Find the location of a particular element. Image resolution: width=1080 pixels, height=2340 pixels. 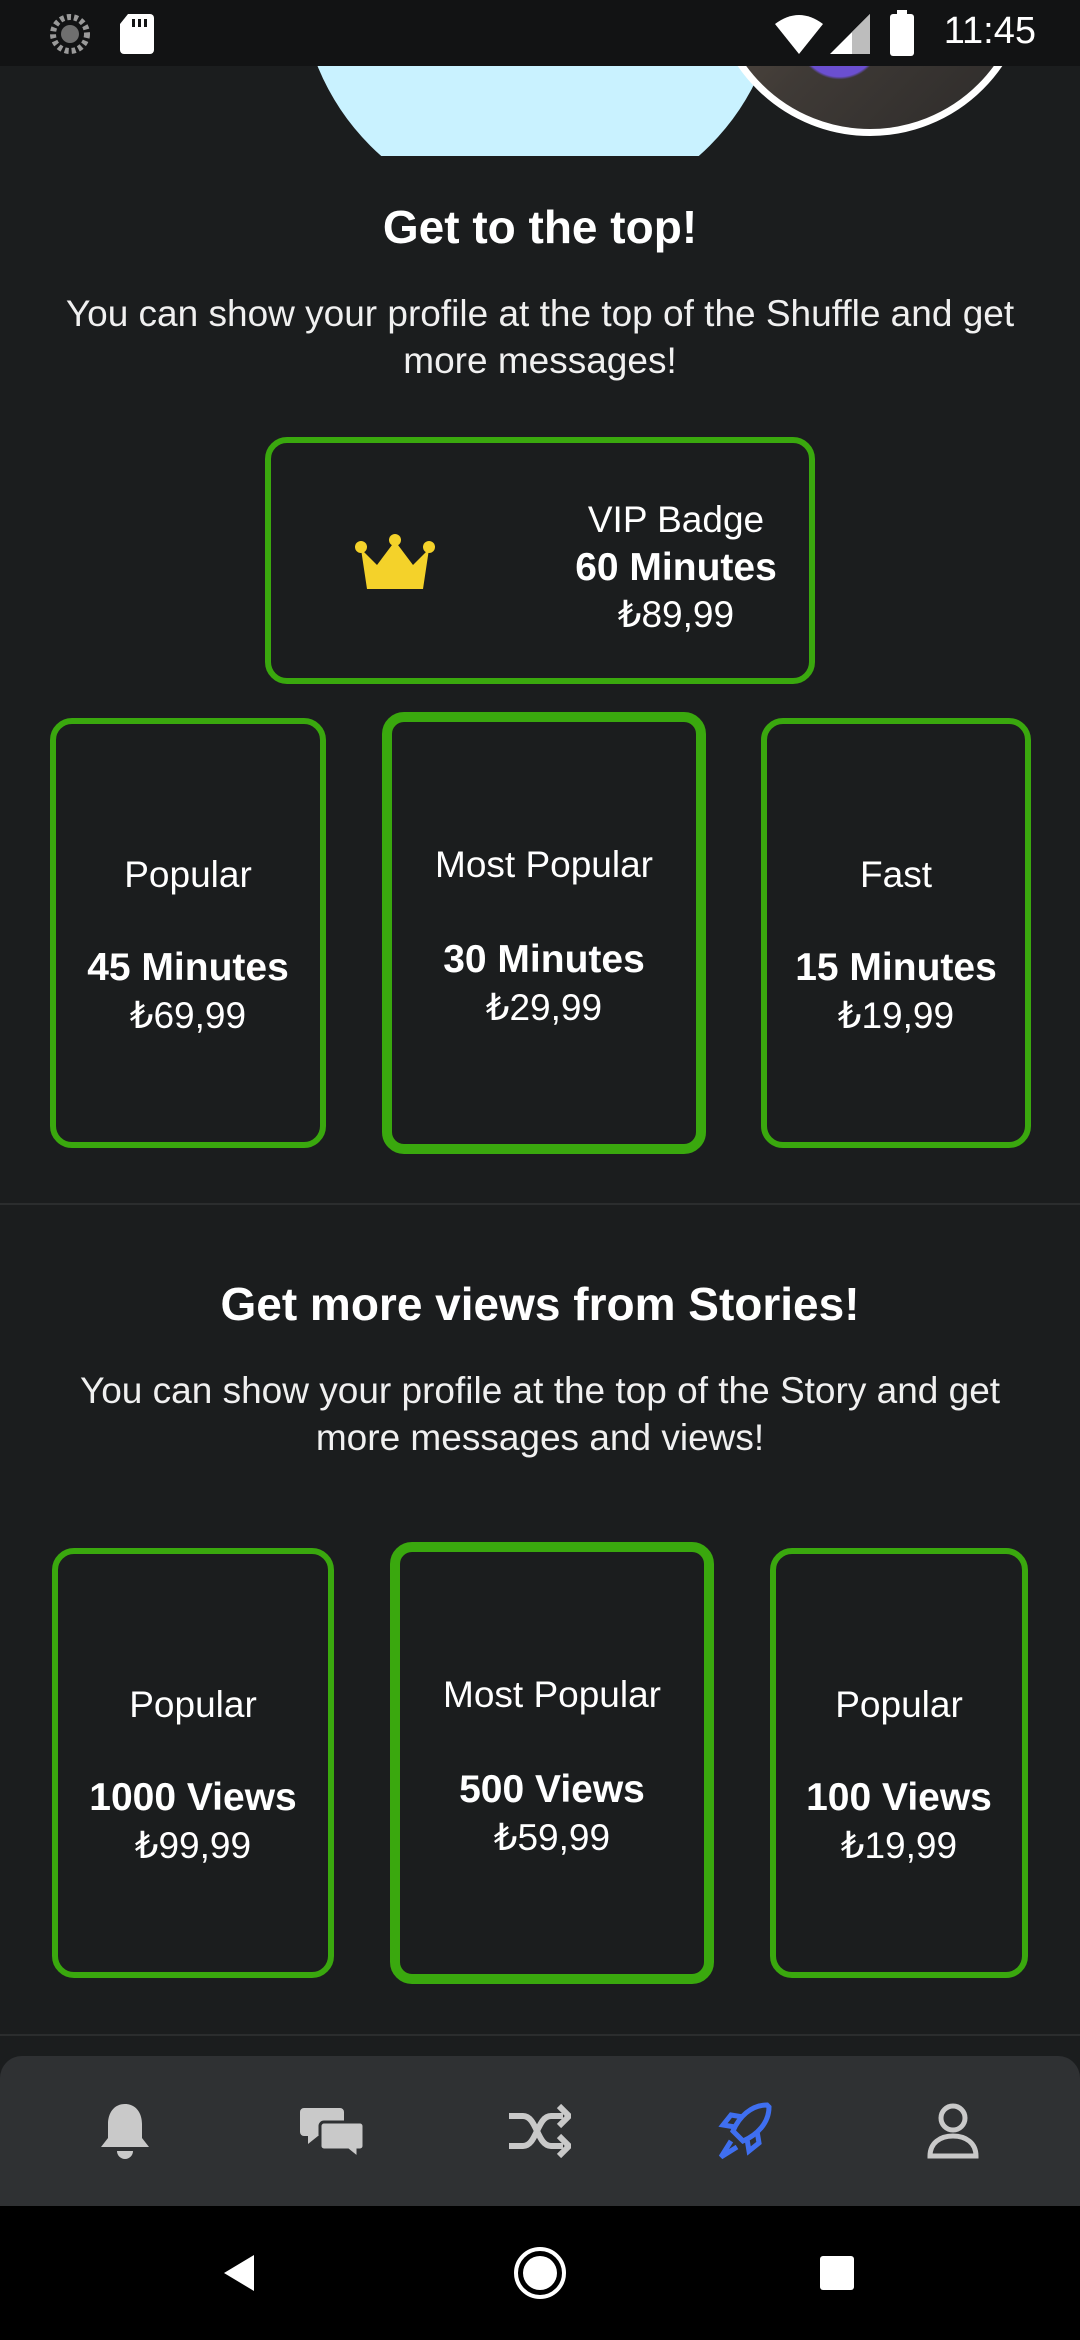

home-icon is located at coordinates (540, 2273).